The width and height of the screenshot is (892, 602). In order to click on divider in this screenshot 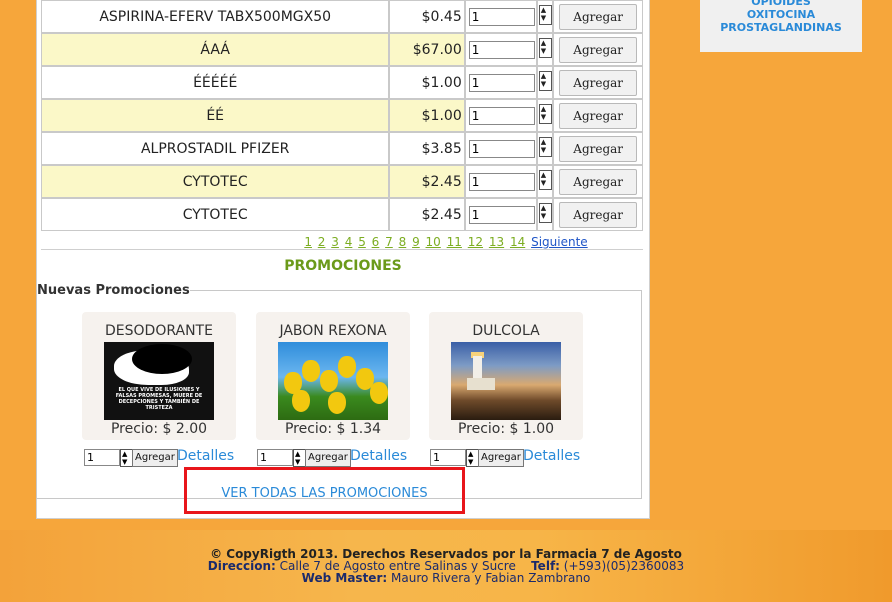, I will do `click(342, 249)`.